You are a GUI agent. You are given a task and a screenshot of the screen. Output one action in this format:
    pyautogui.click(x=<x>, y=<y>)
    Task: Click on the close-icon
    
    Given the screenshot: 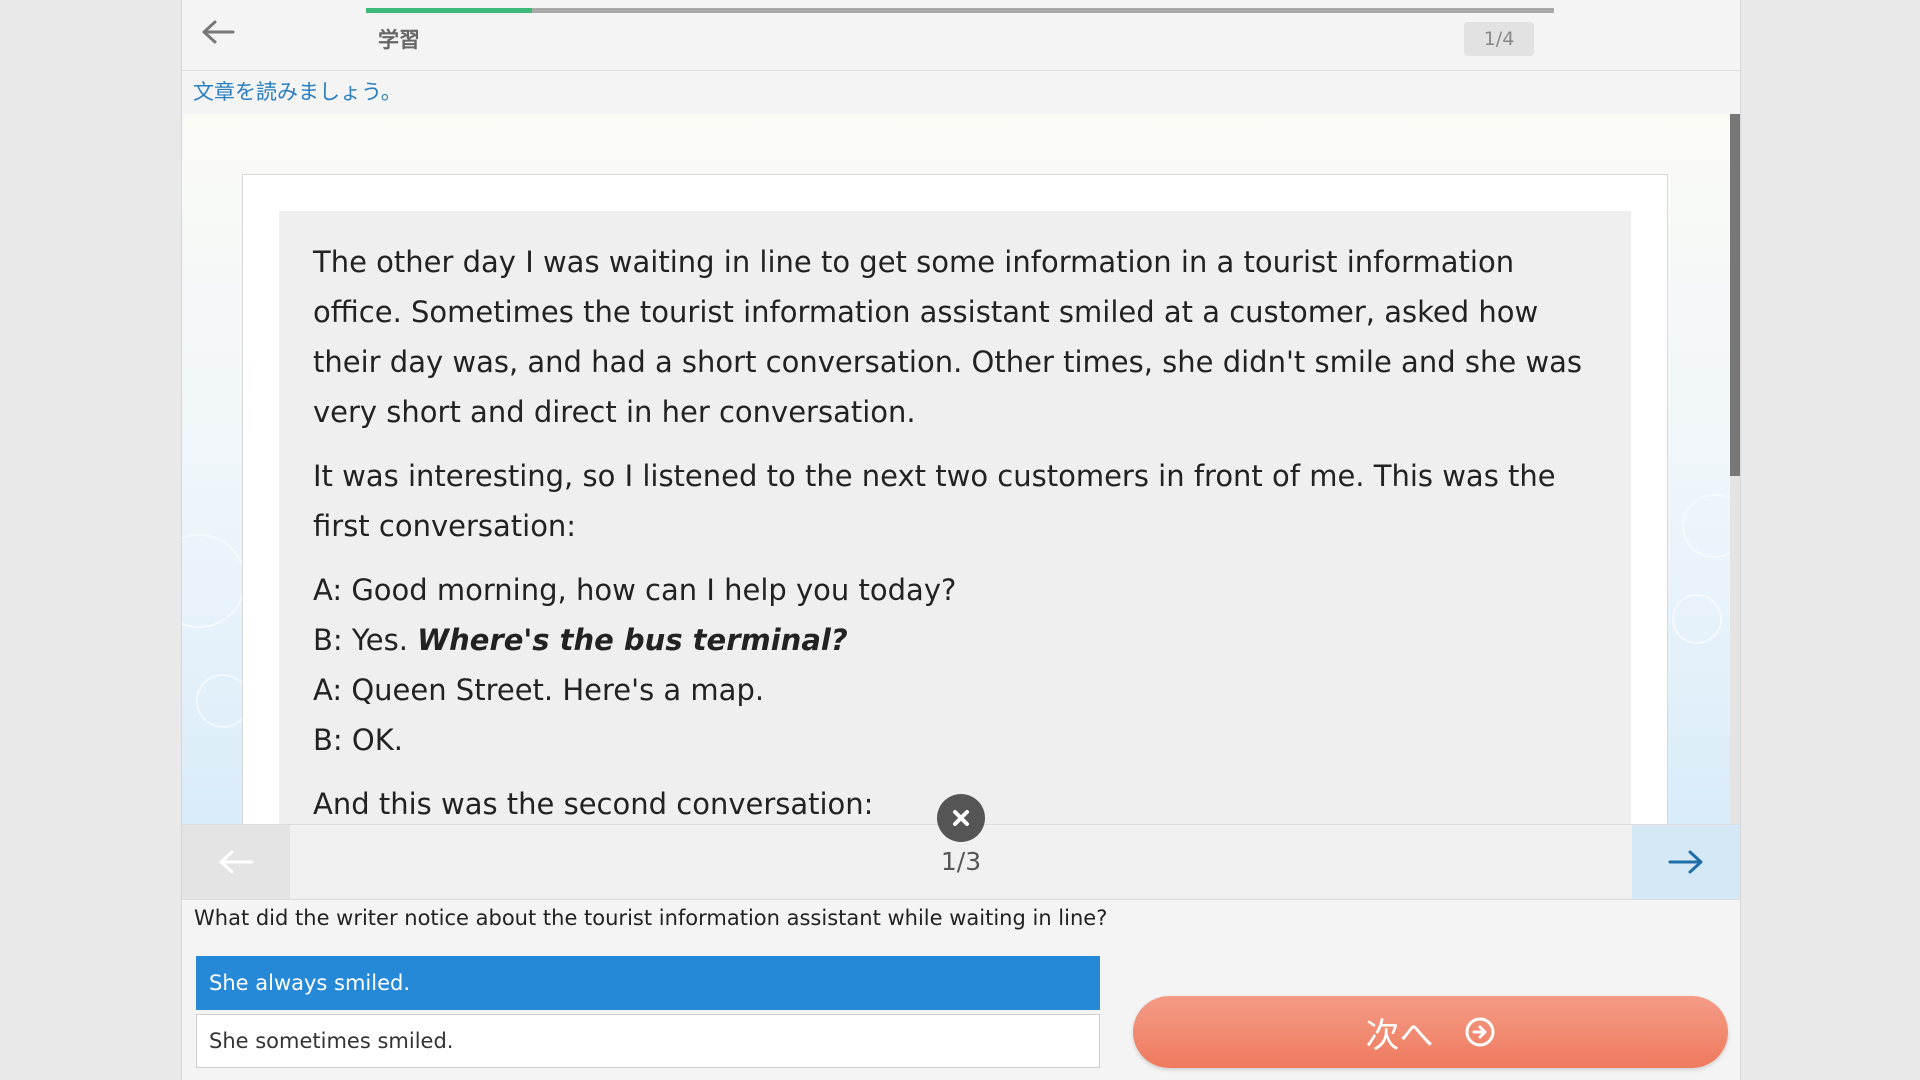 What is the action you would take?
    pyautogui.click(x=961, y=818)
    